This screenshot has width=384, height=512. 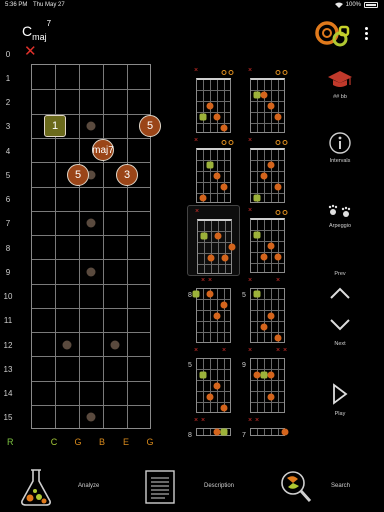 I want to click on root-toggle: R, so click(x=10, y=442).